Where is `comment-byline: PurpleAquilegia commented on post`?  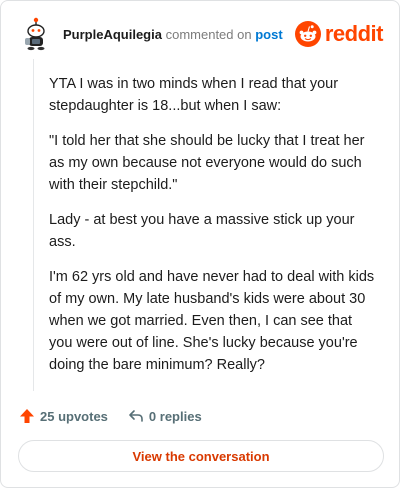
comment-byline: PurpleAquilegia commented on post is located at coordinates (173, 34).